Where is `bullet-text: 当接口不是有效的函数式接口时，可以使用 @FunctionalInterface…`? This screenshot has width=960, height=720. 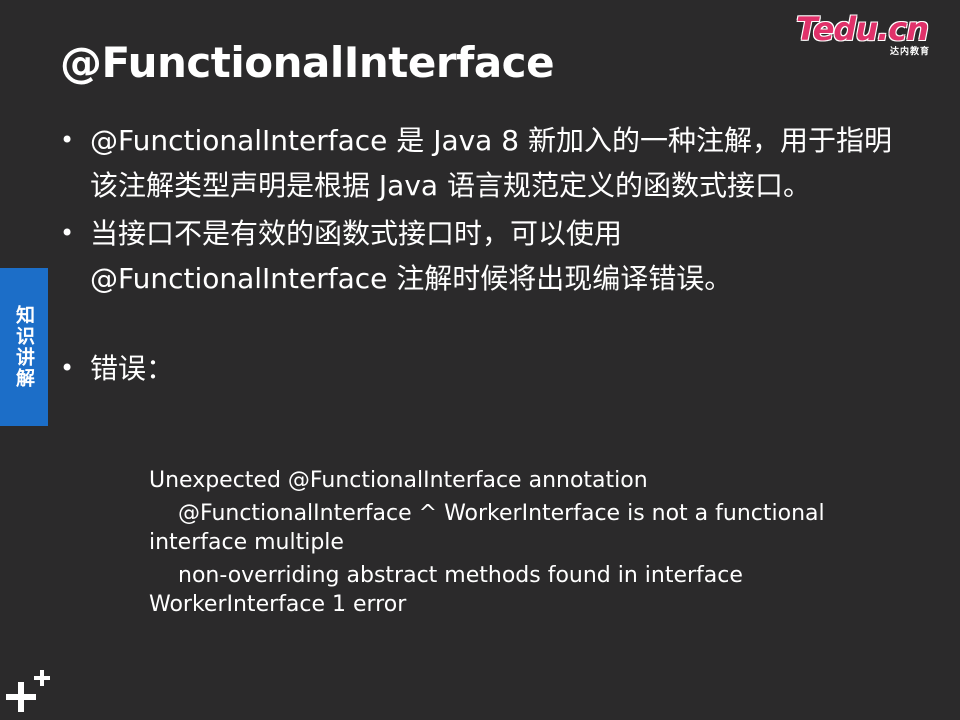 bullet-text: 当接口不是有效的函数式接口时，可以使用 @FunctionalInterface… is located at coordinates (411, 256).